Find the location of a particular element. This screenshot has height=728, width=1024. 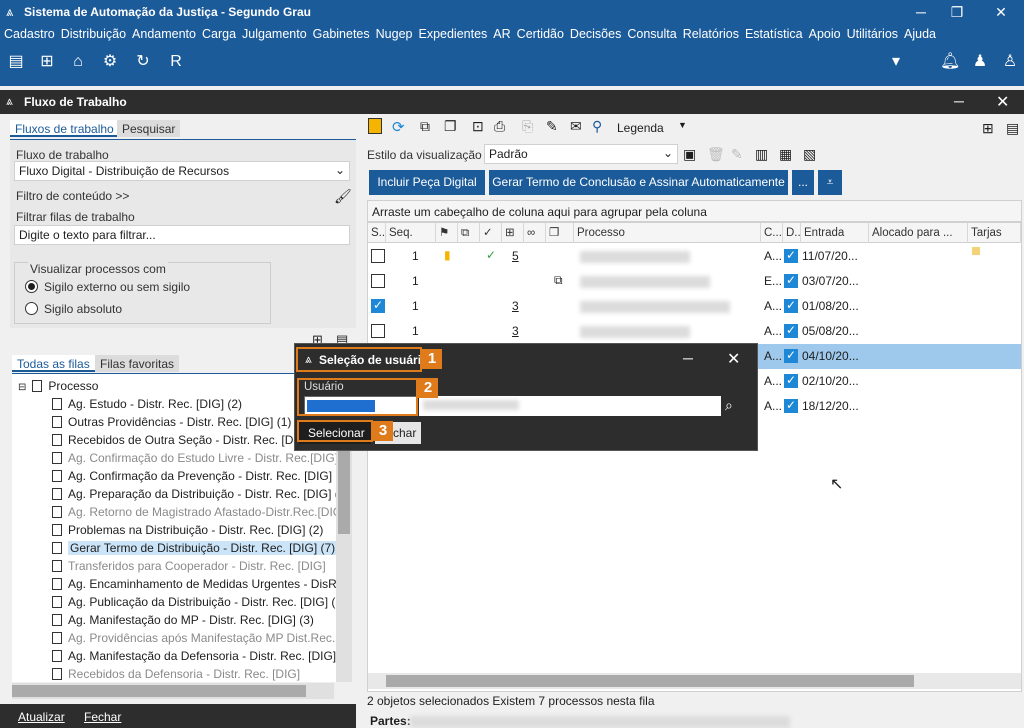

new-note-icon is located at coordinates (375, 126).